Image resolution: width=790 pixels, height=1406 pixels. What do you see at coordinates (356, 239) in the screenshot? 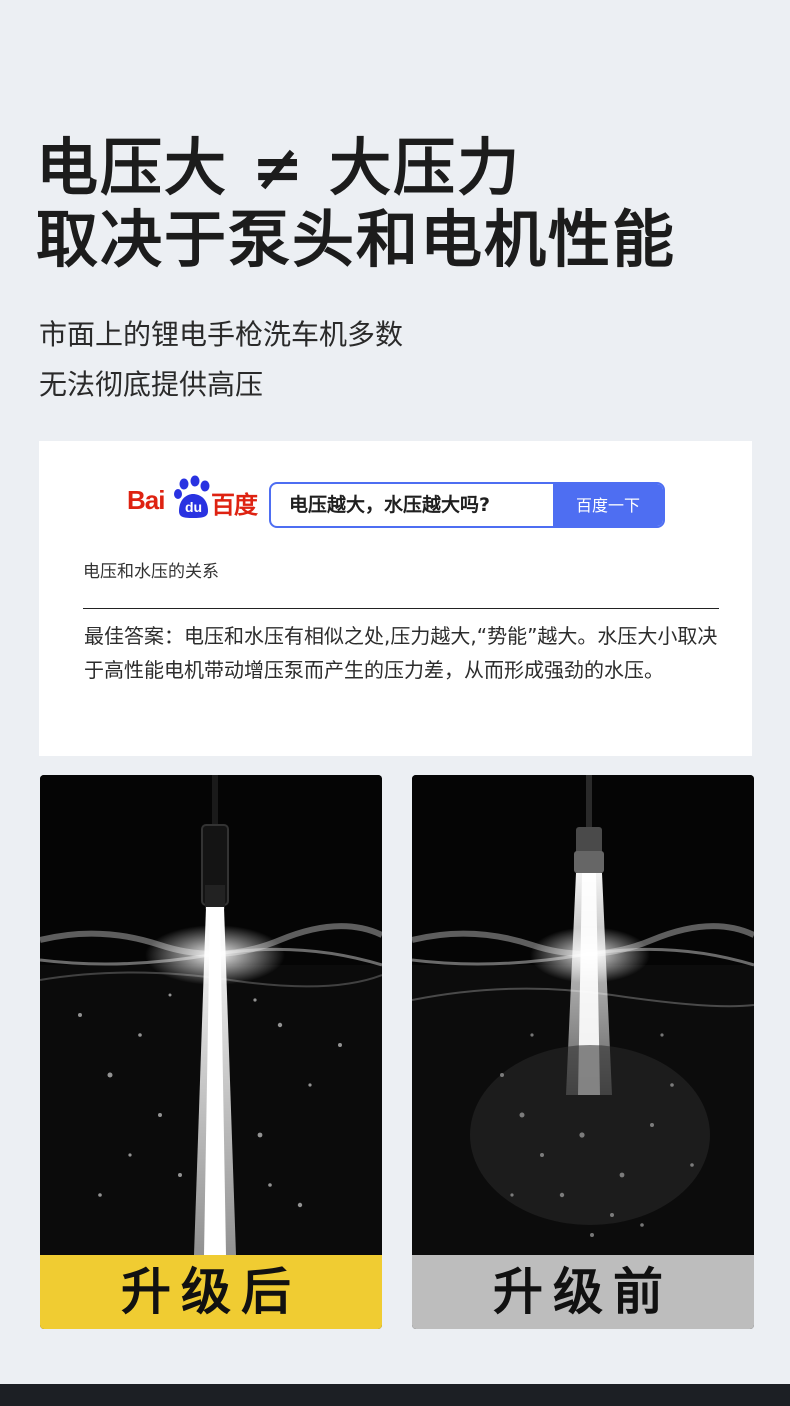
I see `headline-line-2: 取决于泵头和电机性能` at bounding box center [356, 239].